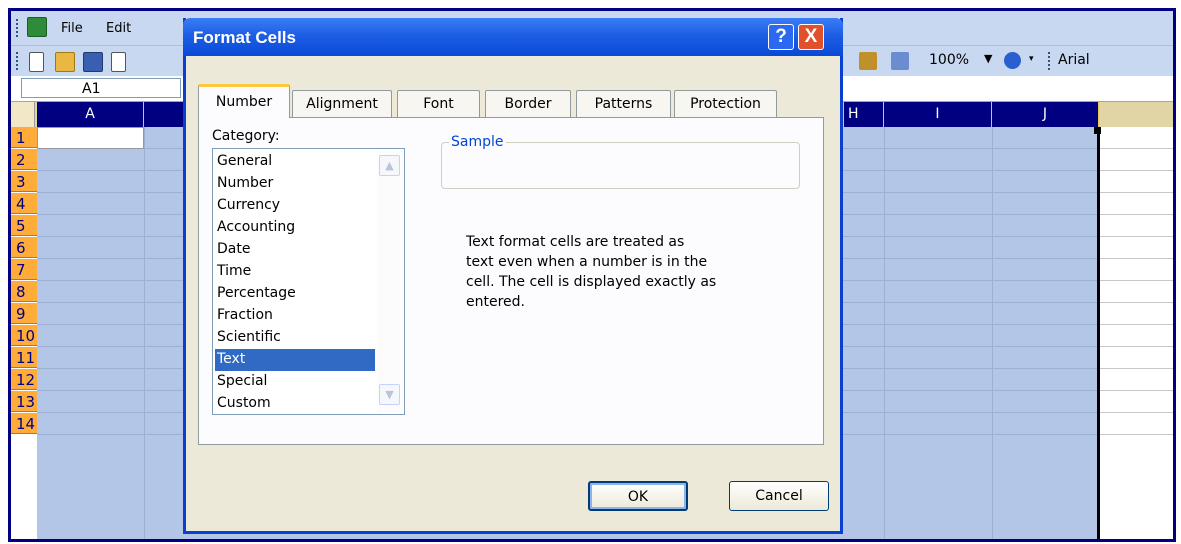  What do you see at coordinates (1136, 333) in the screenshot?
I see `unselected-cells` at bounding box center [1136, 333].